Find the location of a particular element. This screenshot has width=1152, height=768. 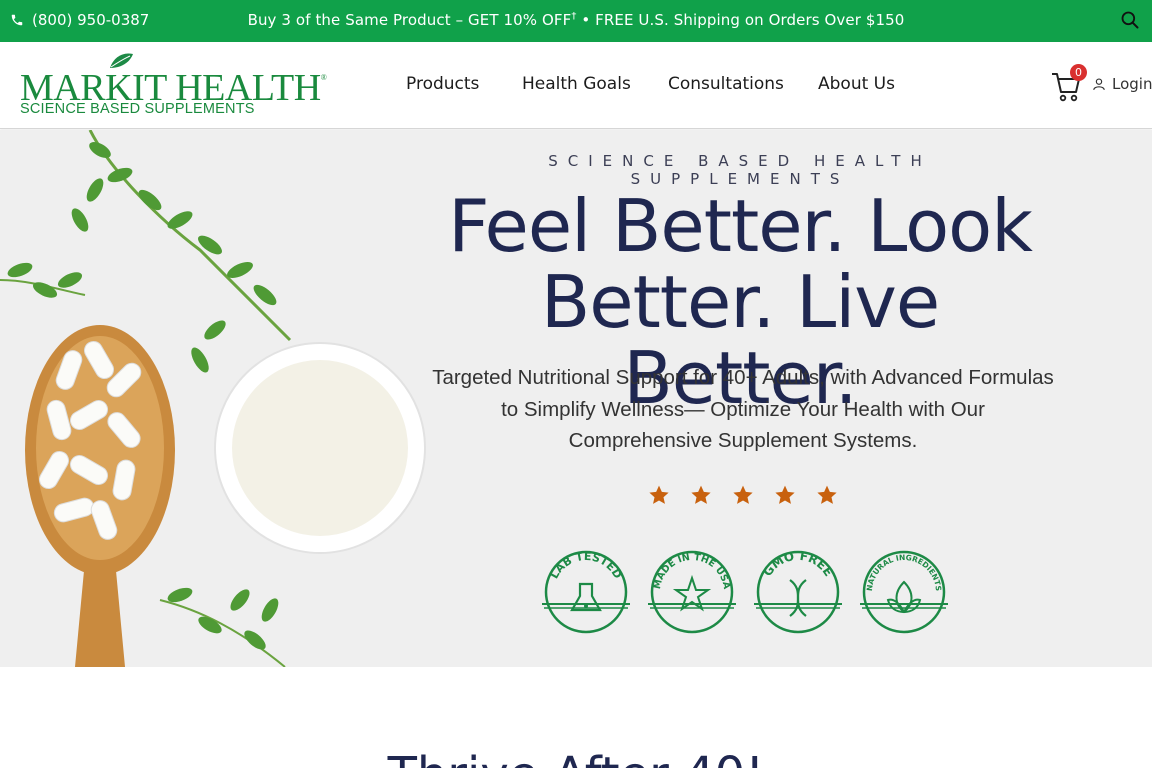

login-label: Login is located at coordinates (1132, 84).